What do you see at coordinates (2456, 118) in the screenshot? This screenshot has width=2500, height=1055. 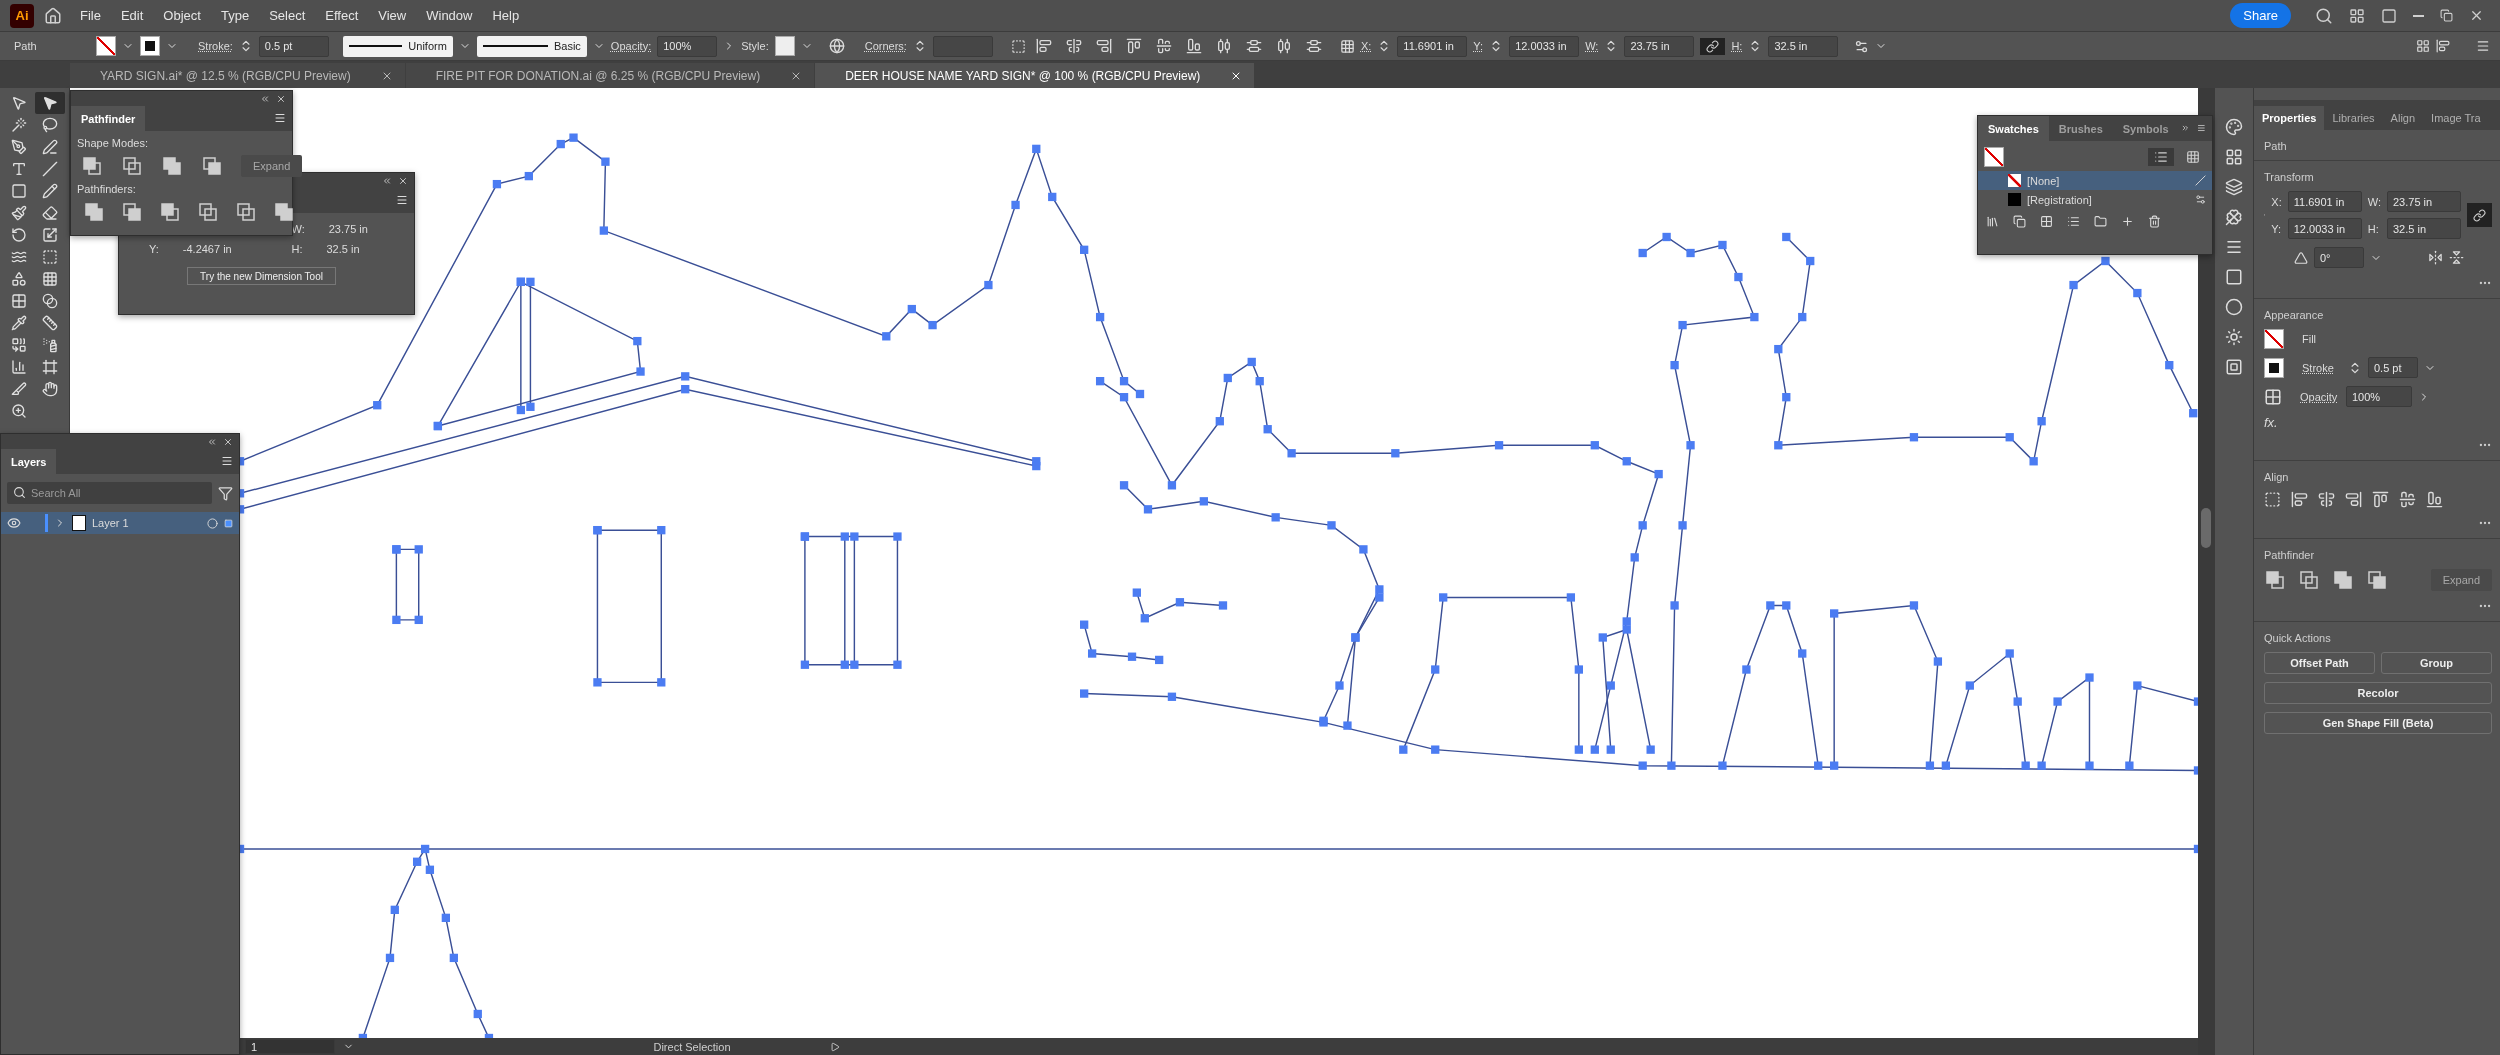 I see `panel-tab: Image Tra` at bounding box center [2456, 118].